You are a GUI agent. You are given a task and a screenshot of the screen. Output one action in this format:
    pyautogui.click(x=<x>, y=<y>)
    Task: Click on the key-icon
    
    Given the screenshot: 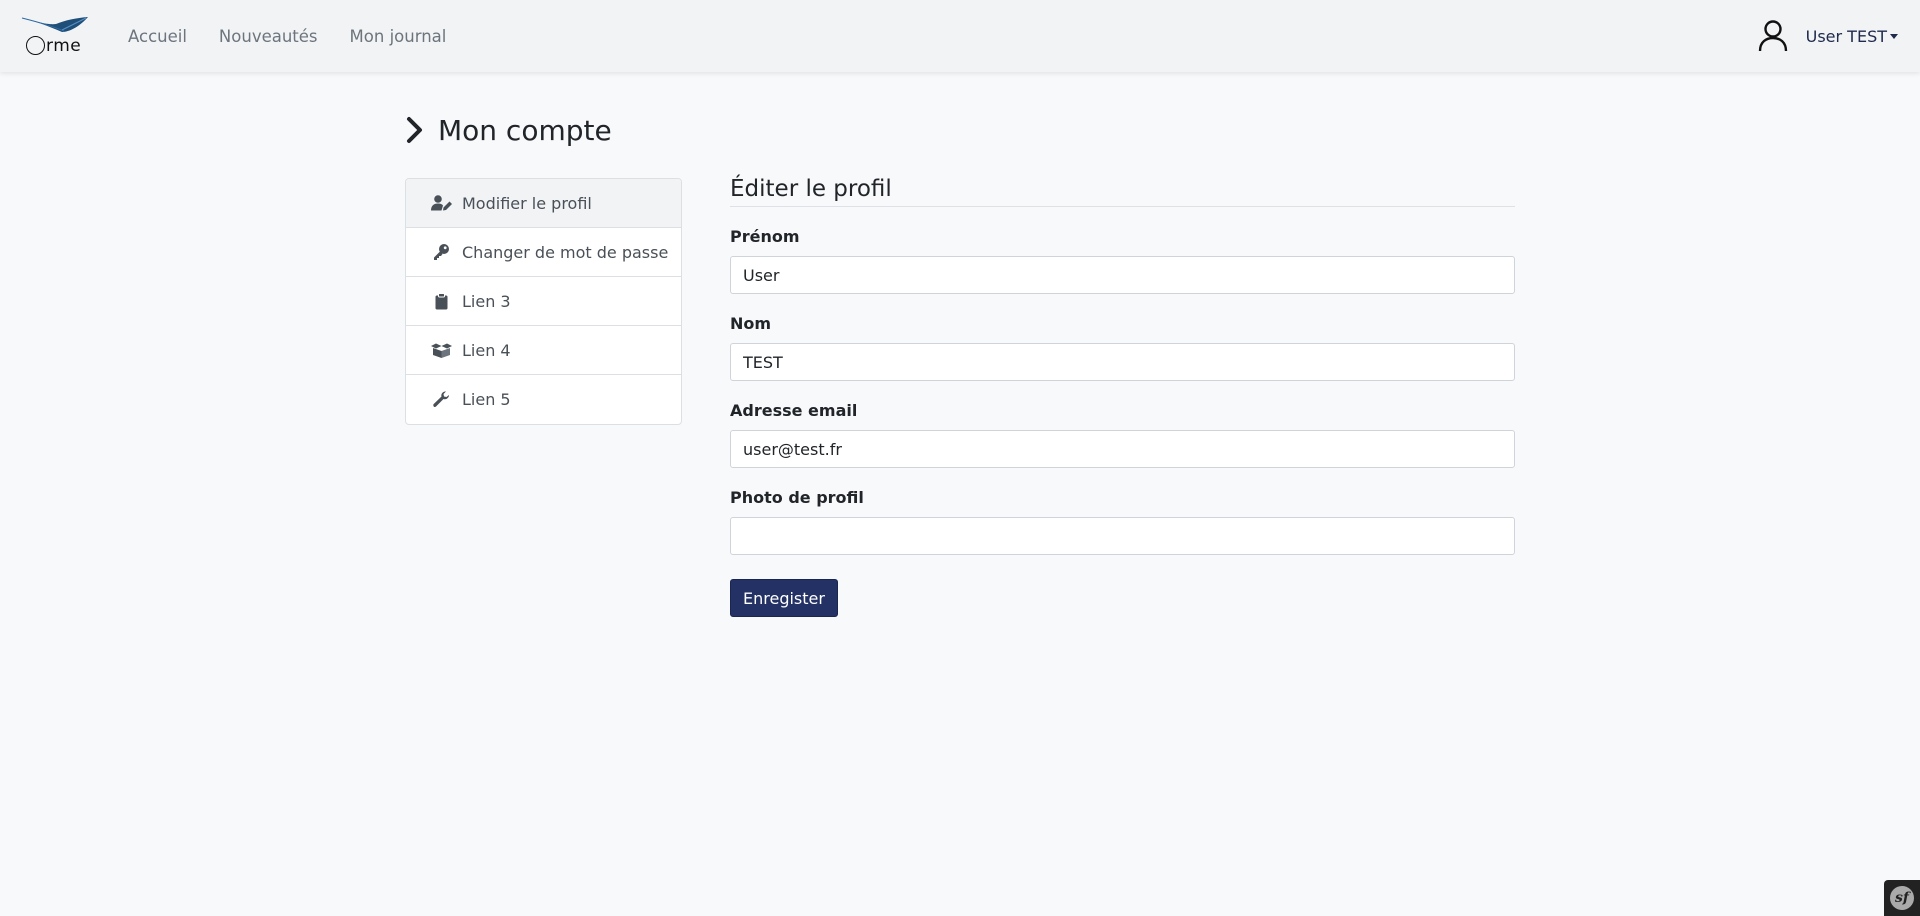 What is the action you would take?
    pyautogui.click(x=441, y=252)
    